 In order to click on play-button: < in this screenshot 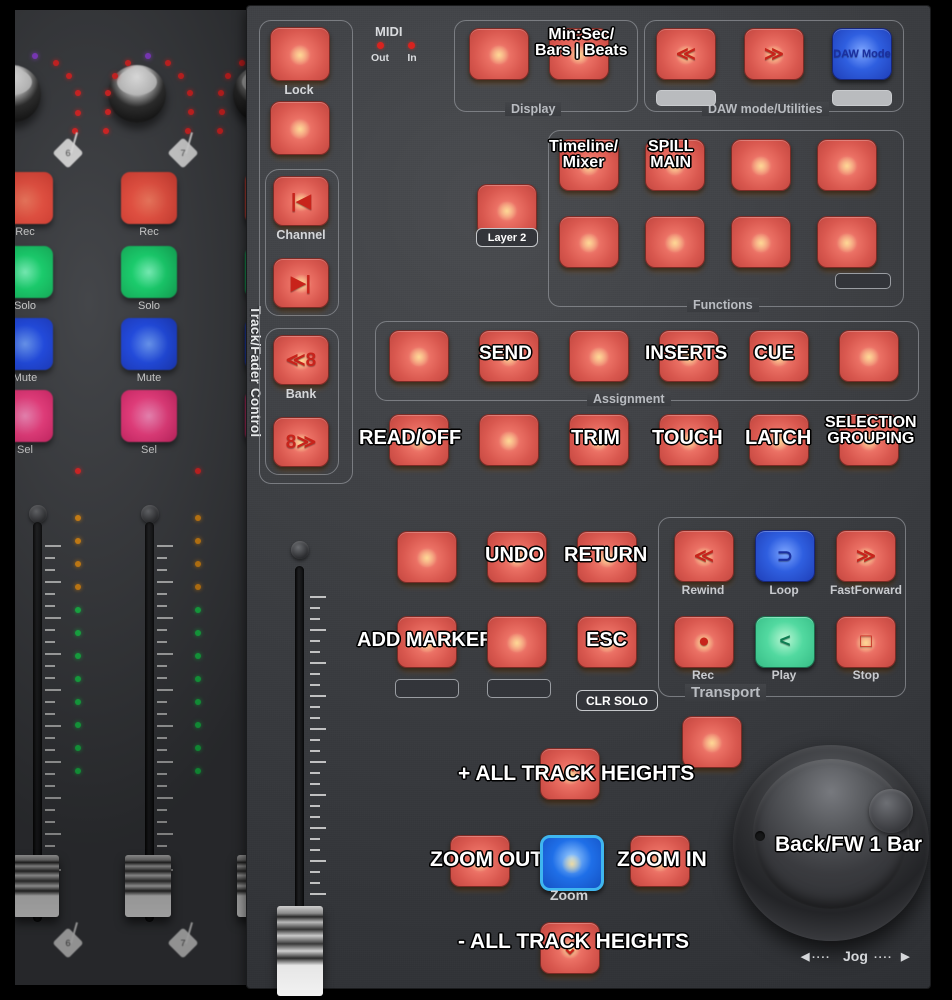, I will do `click(785, 642)`.